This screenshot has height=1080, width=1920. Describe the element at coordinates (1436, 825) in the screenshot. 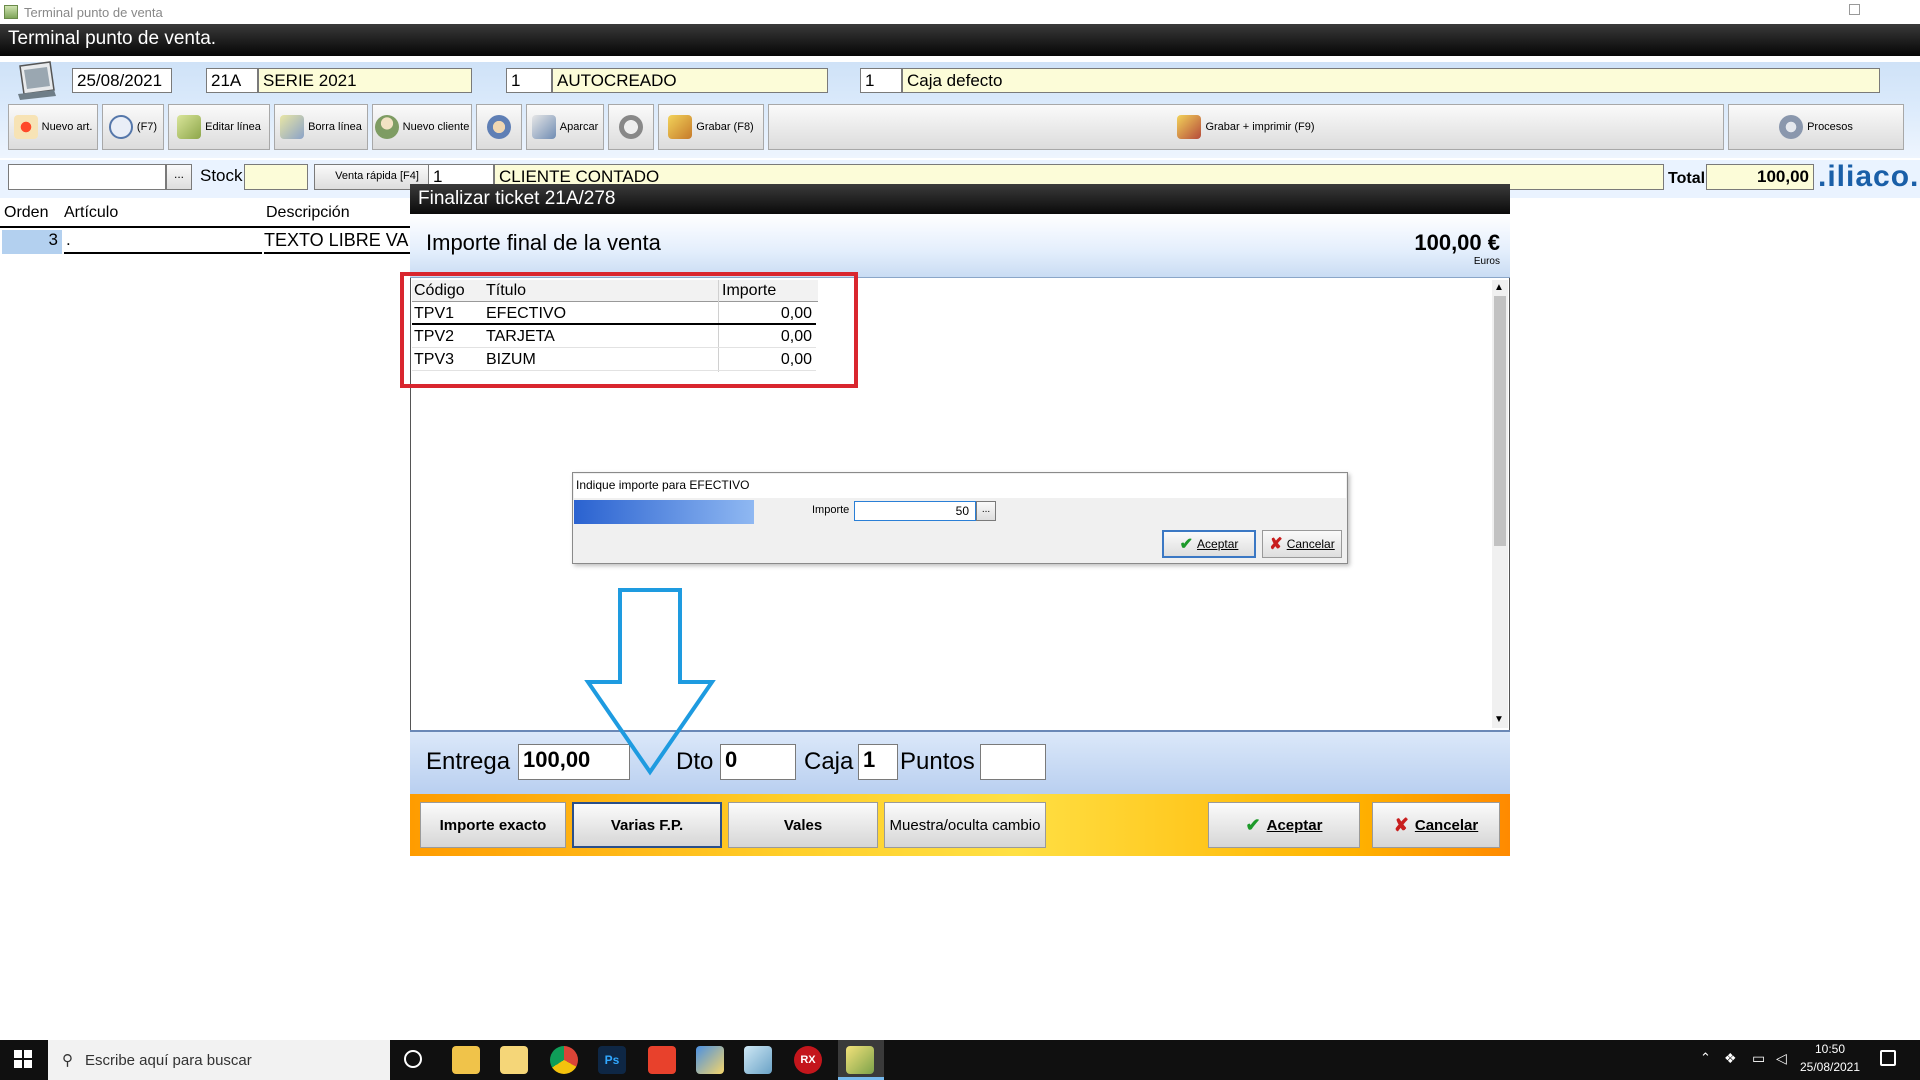

I see `cancel-button: ✘ Cancelar` at that location.